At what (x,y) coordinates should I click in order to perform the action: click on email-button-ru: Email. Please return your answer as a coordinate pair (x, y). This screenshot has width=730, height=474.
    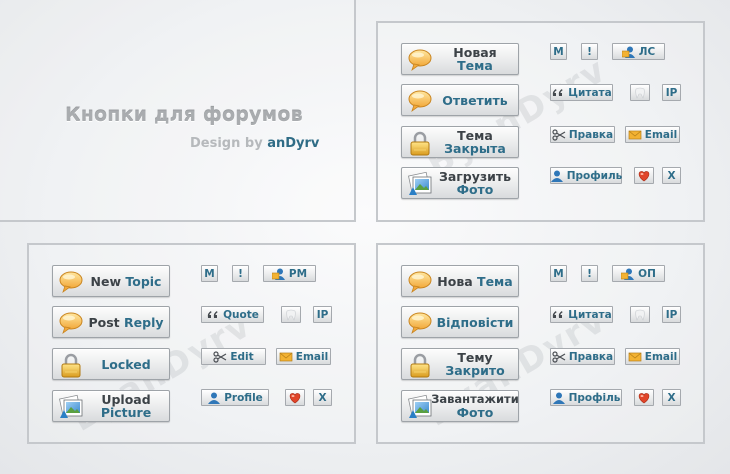
    Looking at the image, I should click on (652, 134).